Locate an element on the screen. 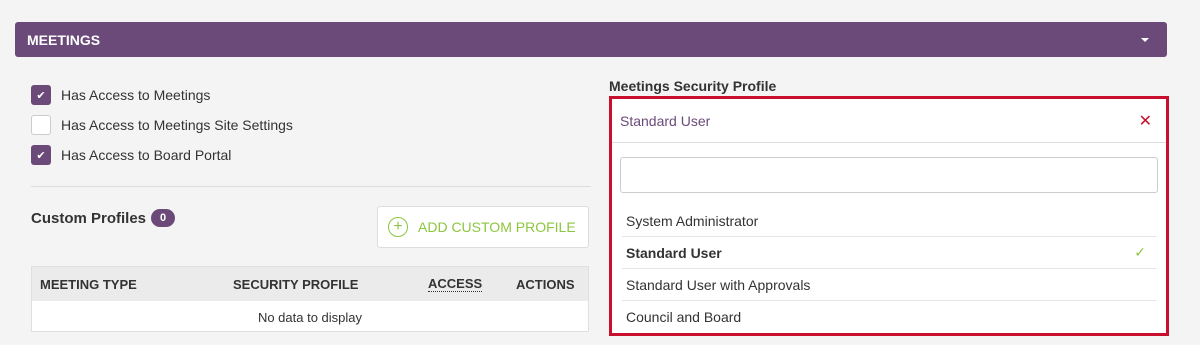 This screenshot has height=345, width=1200. option-standard-user: Standard User ✓ is located at coordinates (889, 253).